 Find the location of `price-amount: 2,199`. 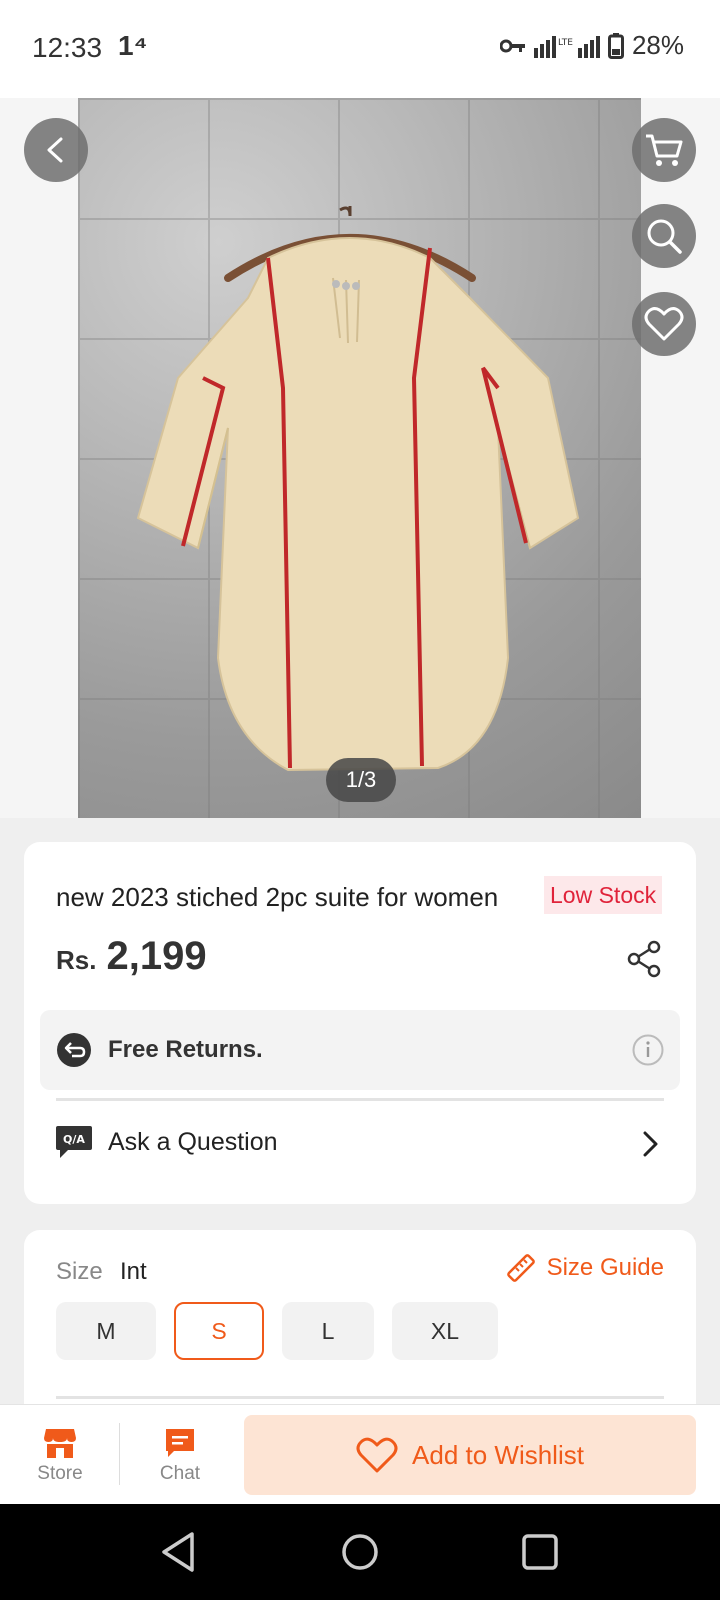

price-amount: 2,199 is located at coordinates (156, 956).